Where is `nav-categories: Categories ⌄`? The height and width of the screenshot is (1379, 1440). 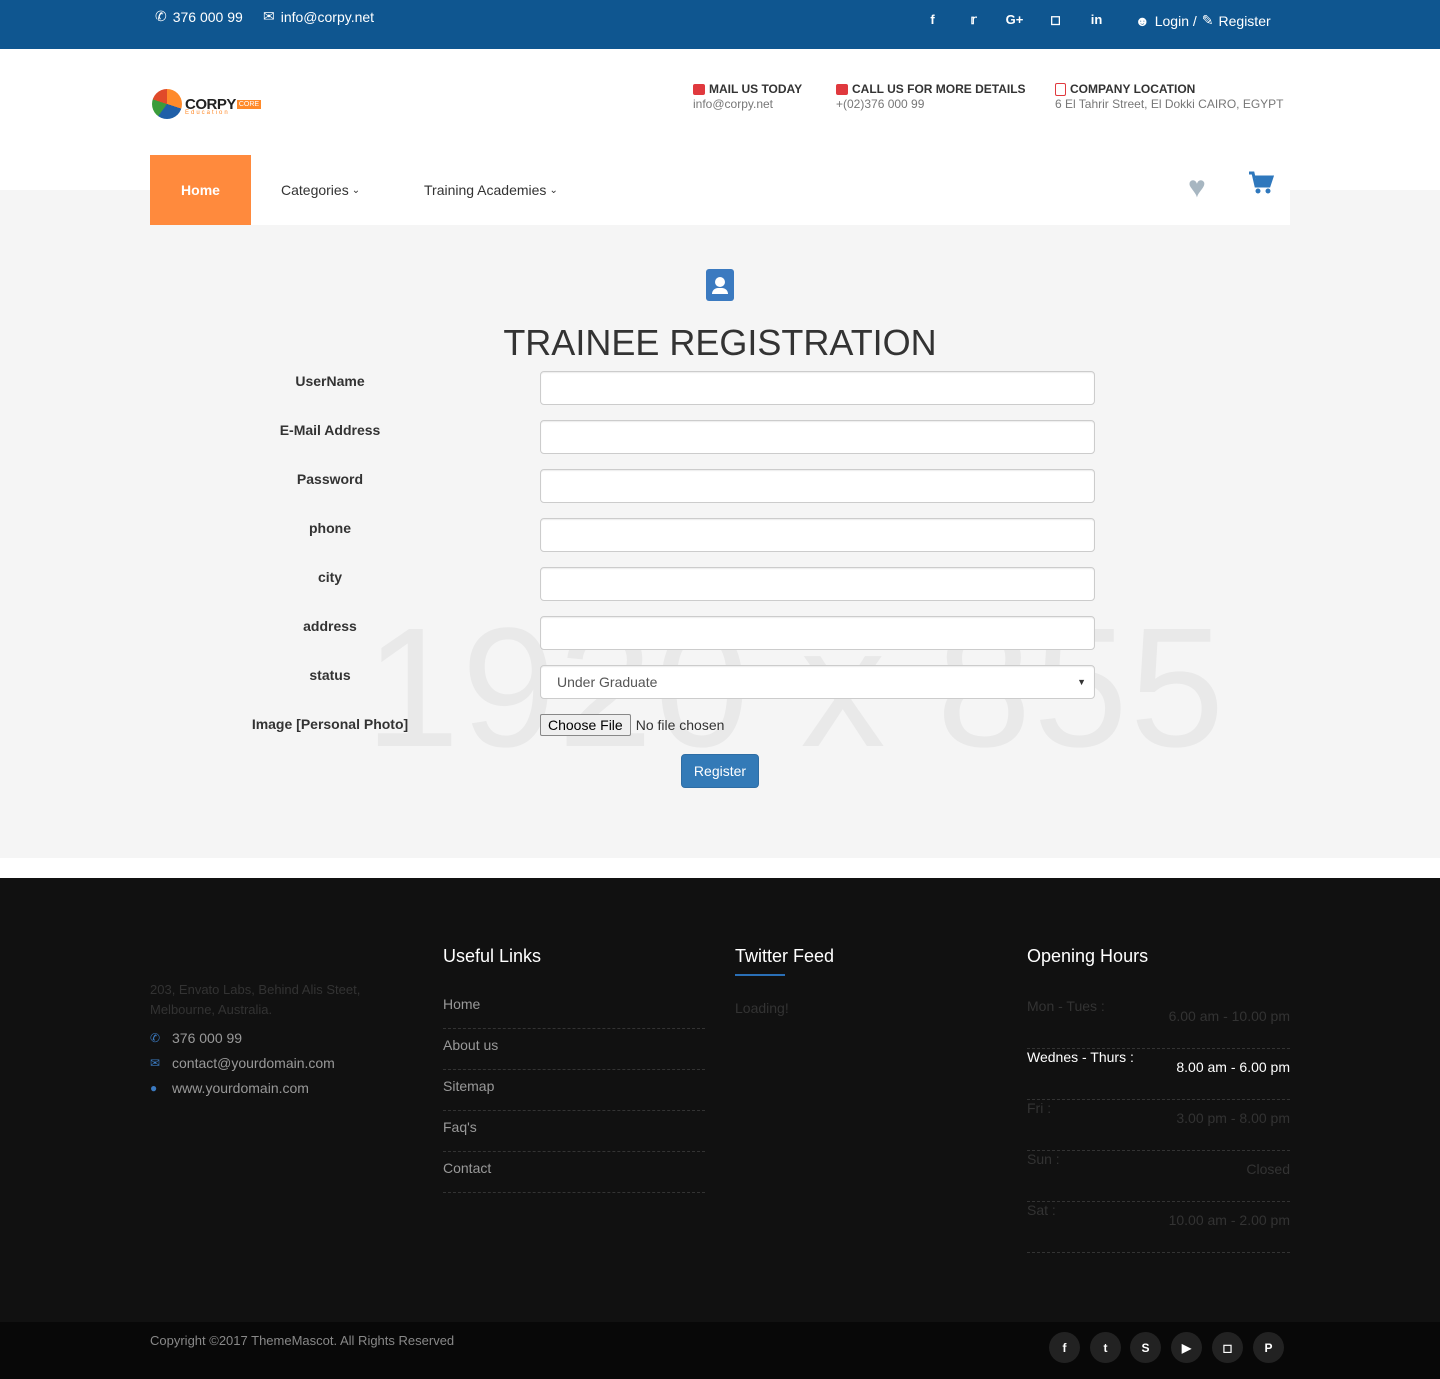 nav-categories: Categories ⌄ is located at coordinates (320, 190).